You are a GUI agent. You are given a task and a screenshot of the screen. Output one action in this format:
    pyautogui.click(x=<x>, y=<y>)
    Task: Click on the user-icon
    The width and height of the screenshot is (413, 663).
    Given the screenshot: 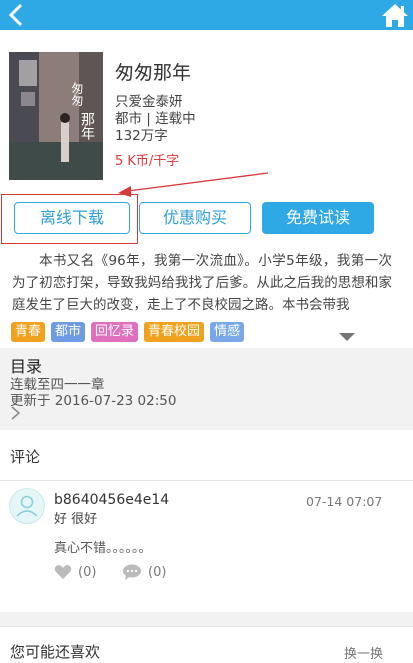 What is the action you would take?
    pyautogui.click(x=27, y=506)
    